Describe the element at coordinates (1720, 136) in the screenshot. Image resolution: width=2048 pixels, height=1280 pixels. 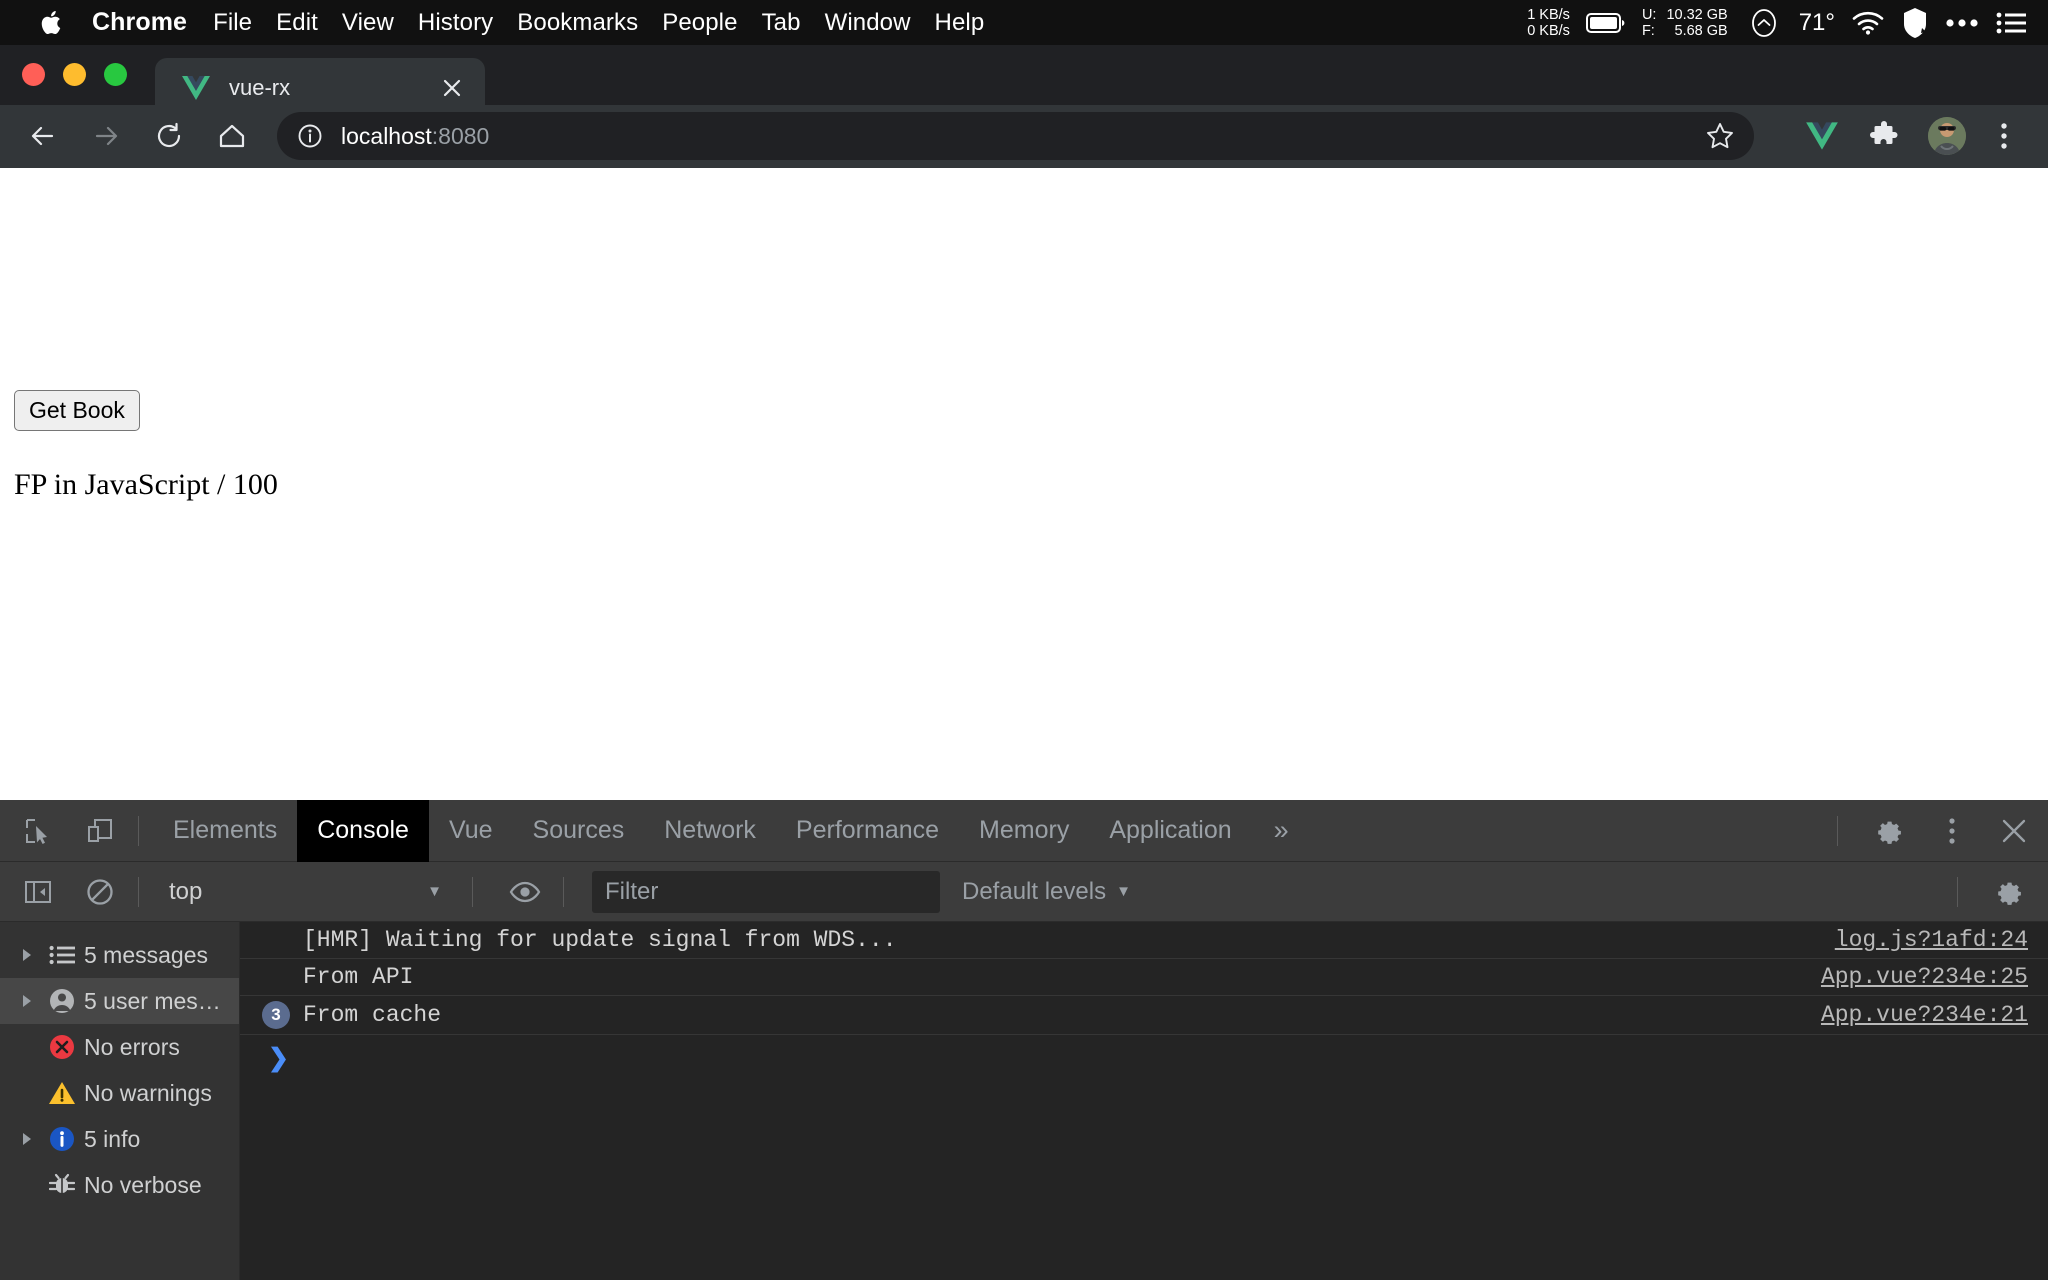
I see `star-icon` at that location.